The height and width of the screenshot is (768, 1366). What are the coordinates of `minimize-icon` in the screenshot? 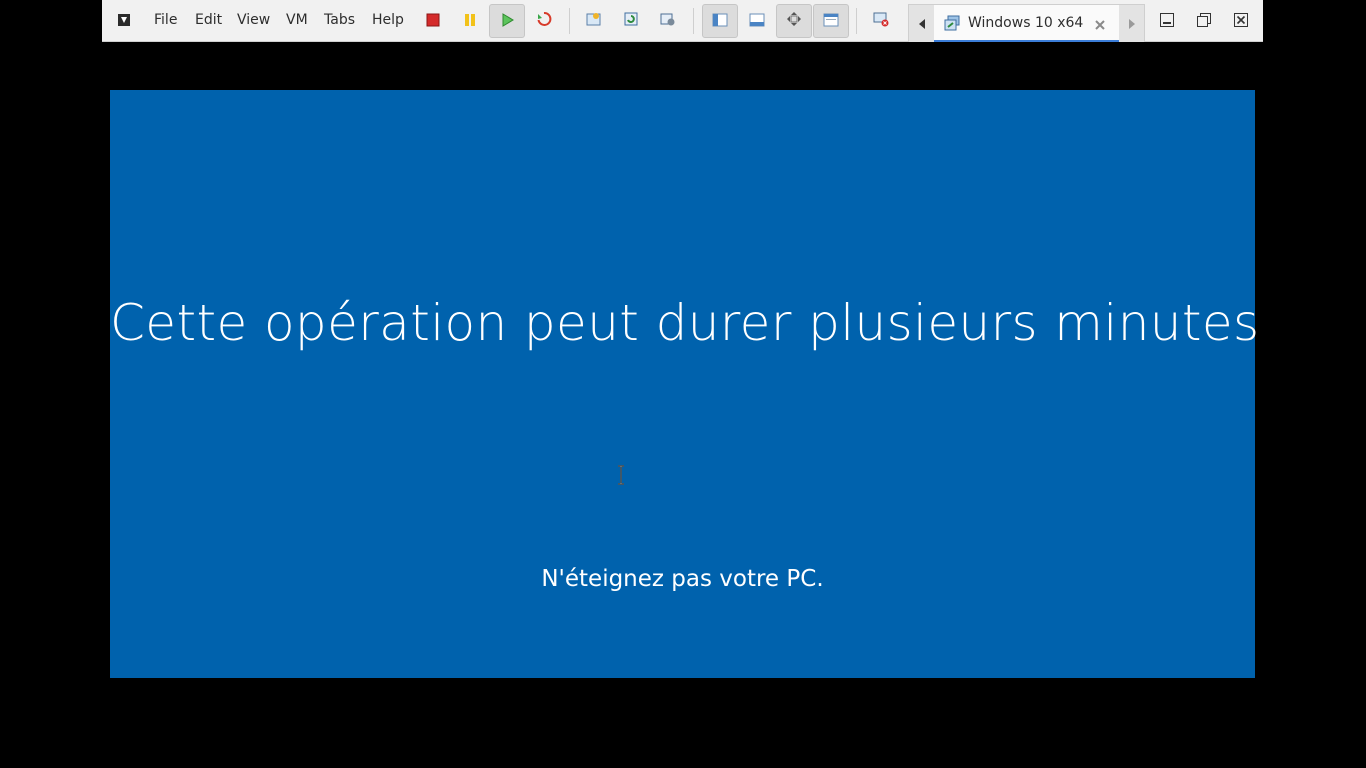 It's located at (1167, 22).